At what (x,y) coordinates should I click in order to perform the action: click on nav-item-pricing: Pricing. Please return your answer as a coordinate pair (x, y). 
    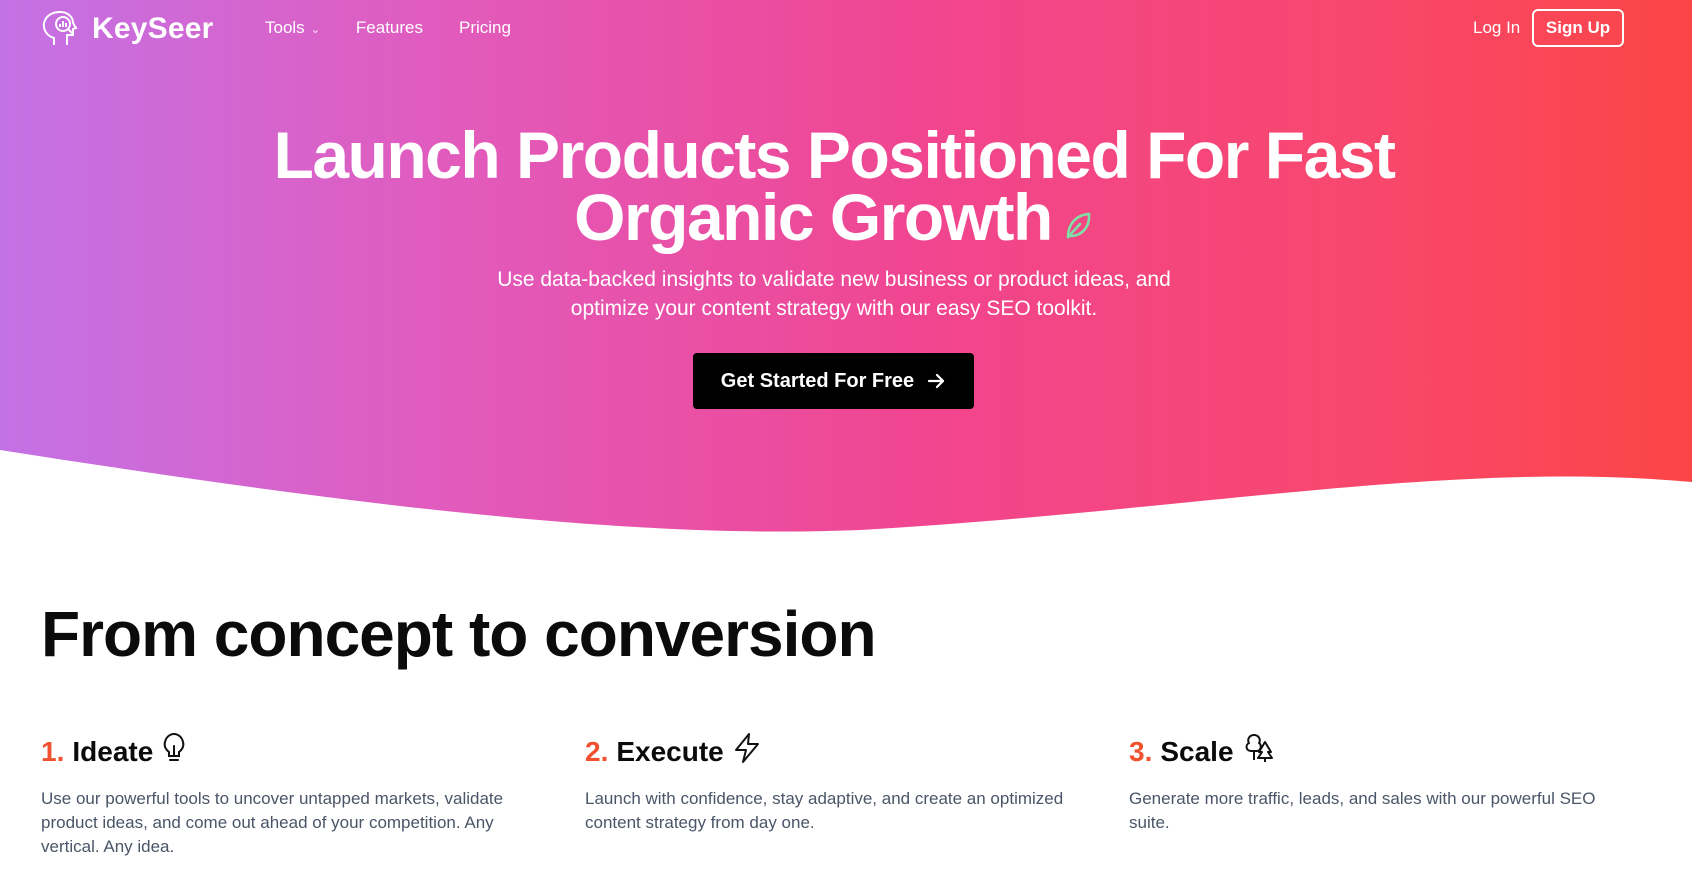
    Looking at the image, I should click on (485, 28).